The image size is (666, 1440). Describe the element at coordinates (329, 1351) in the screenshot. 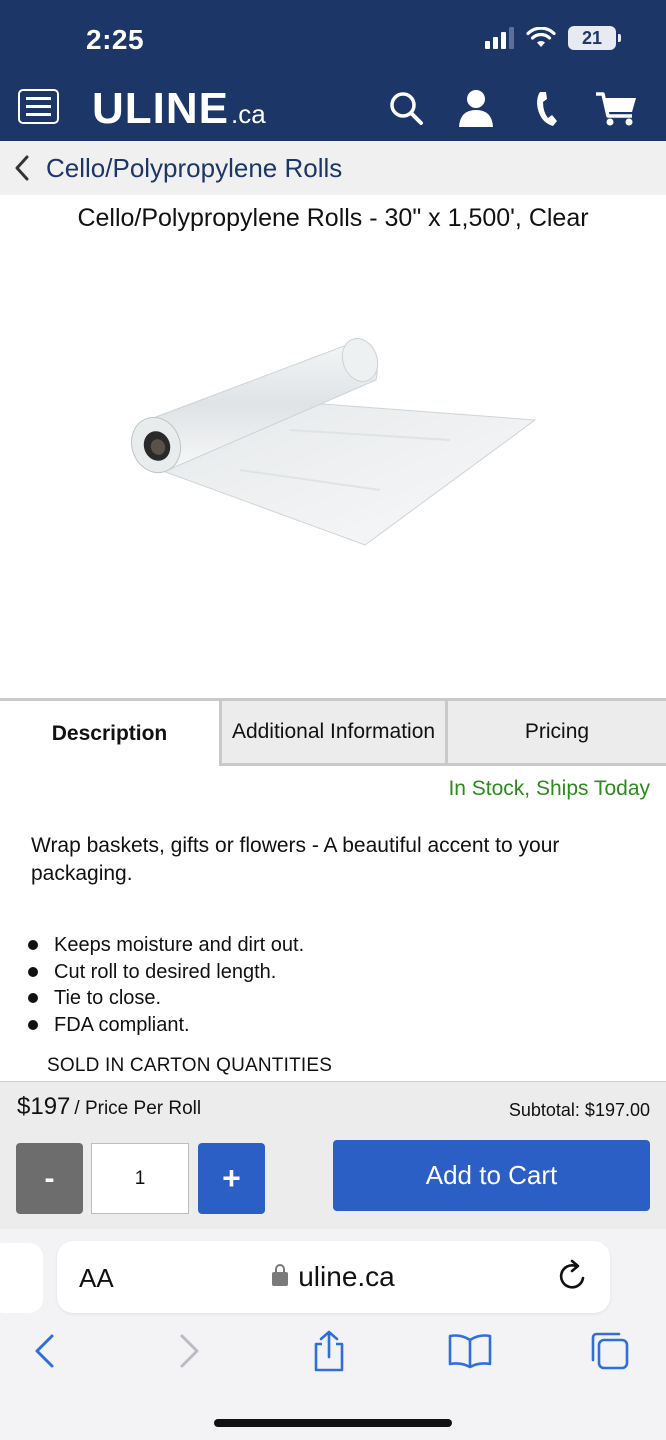

I see `share-icon` at that location.